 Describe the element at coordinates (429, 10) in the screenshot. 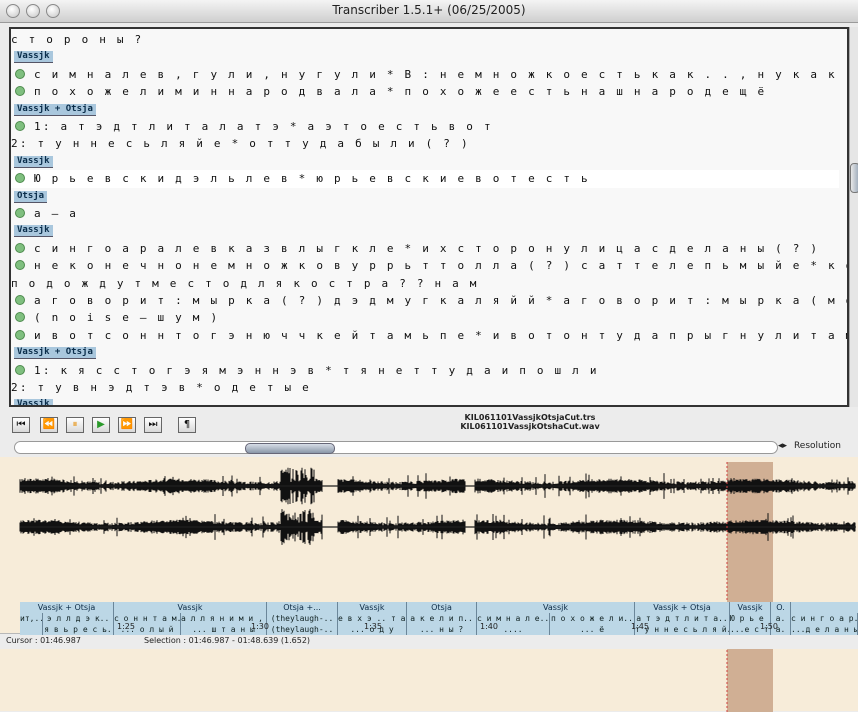

I see `window-title: Transcriber 1.5.1+ (06/25/2005)` at that location.